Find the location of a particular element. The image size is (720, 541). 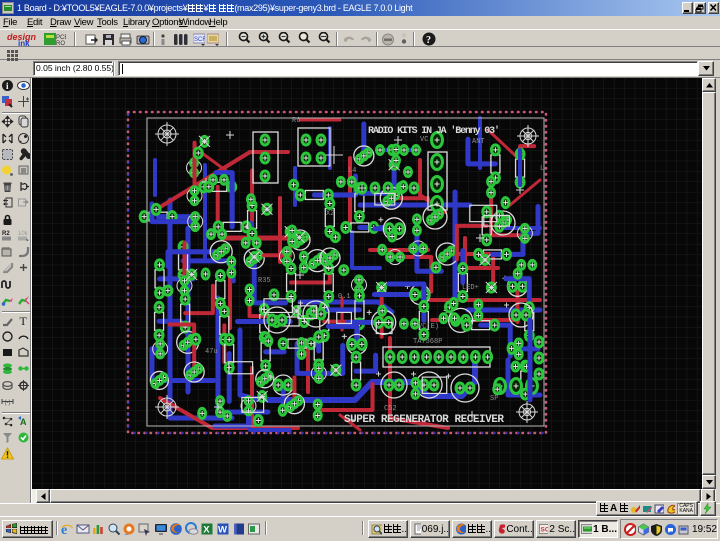

svg-text: SCH is located at coordinates (545, 530).